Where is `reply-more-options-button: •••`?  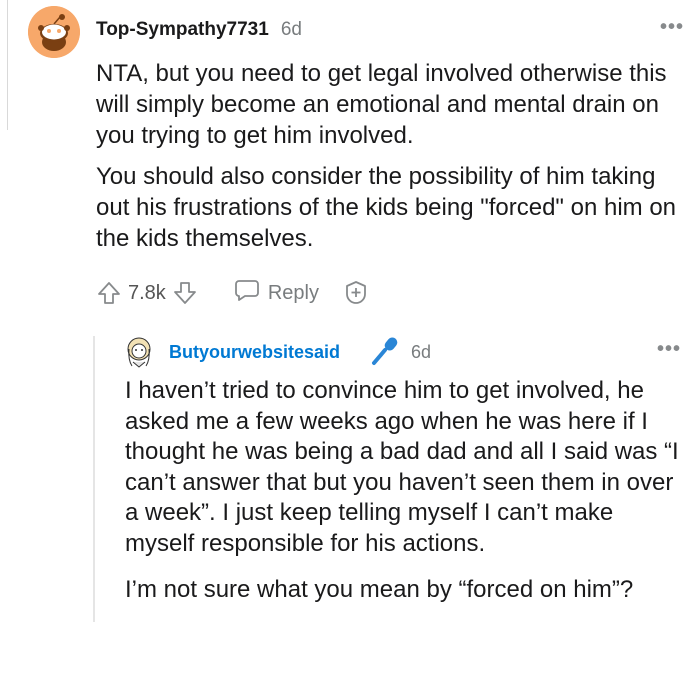 reply-more-options-button: ••• is located at coordinates (669, 349).